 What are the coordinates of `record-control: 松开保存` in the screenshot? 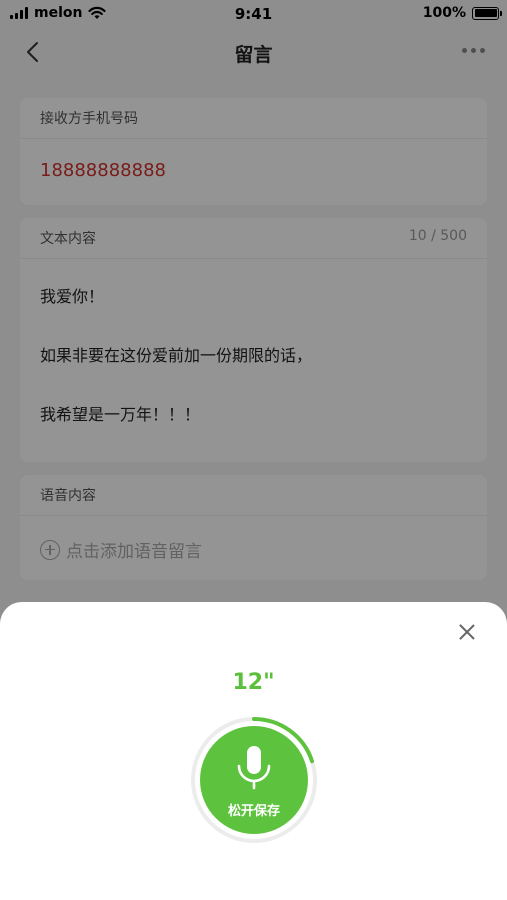 It's located at (254, 780).